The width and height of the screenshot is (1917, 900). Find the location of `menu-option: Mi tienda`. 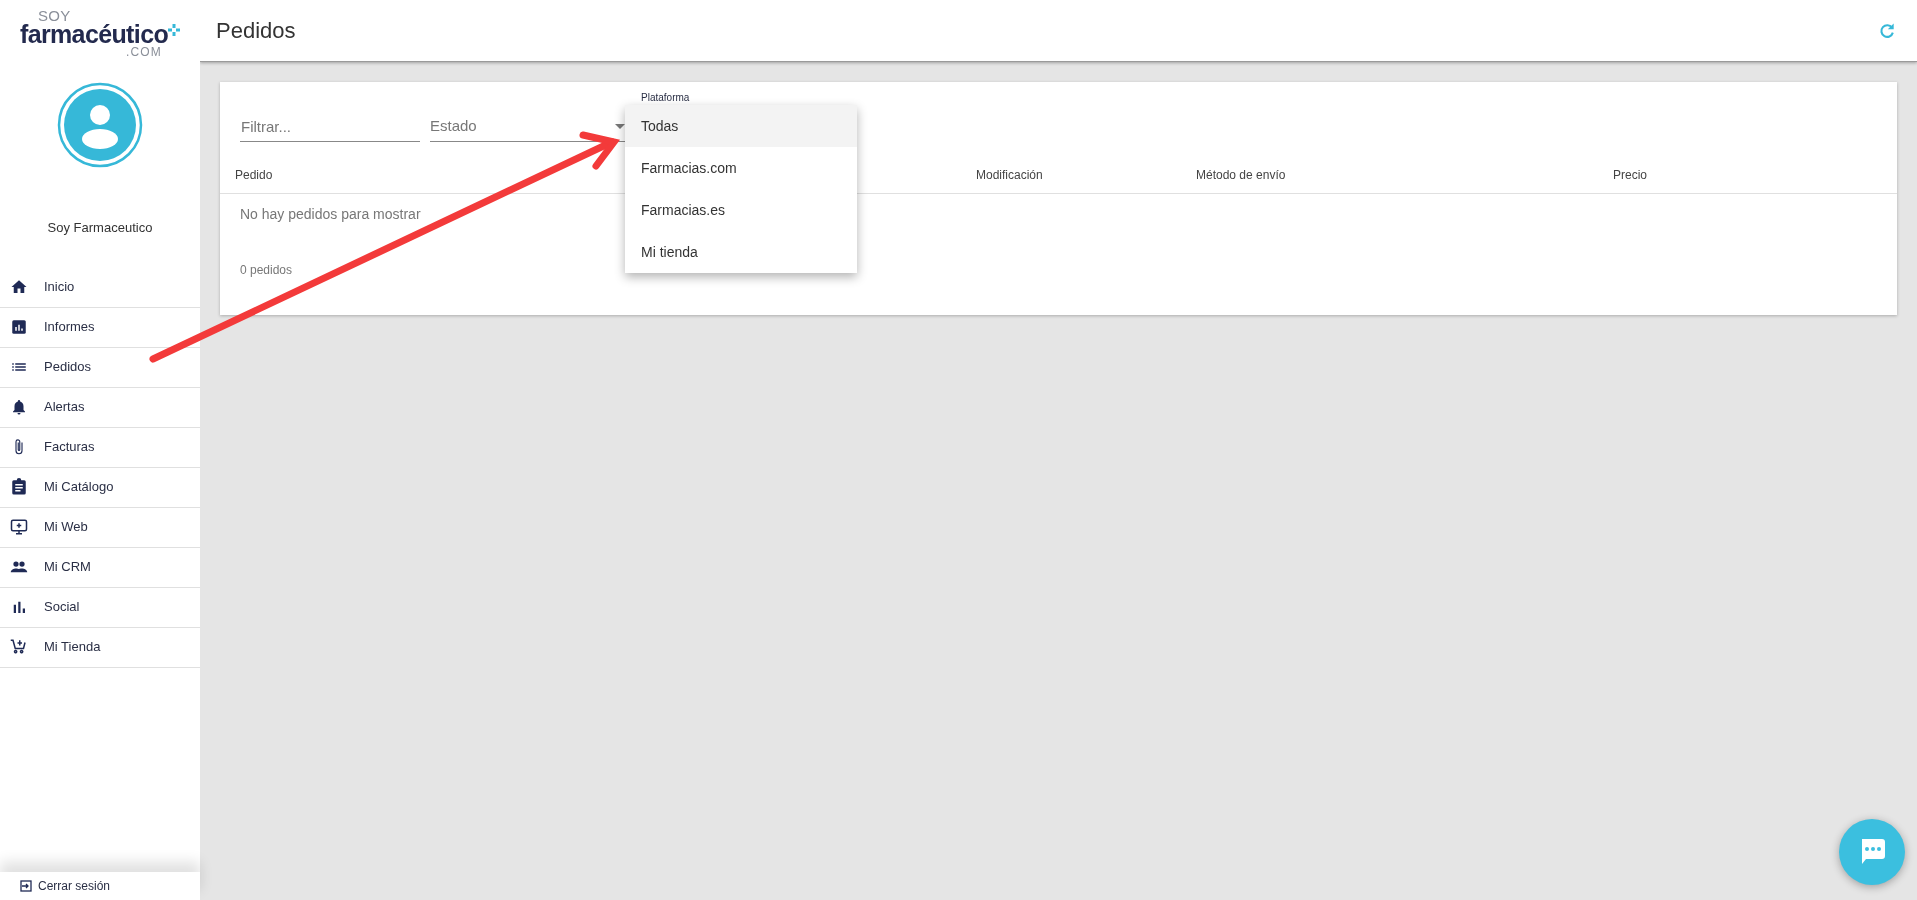

menu-option: Mi tienda is located at coordinates (741, 252).